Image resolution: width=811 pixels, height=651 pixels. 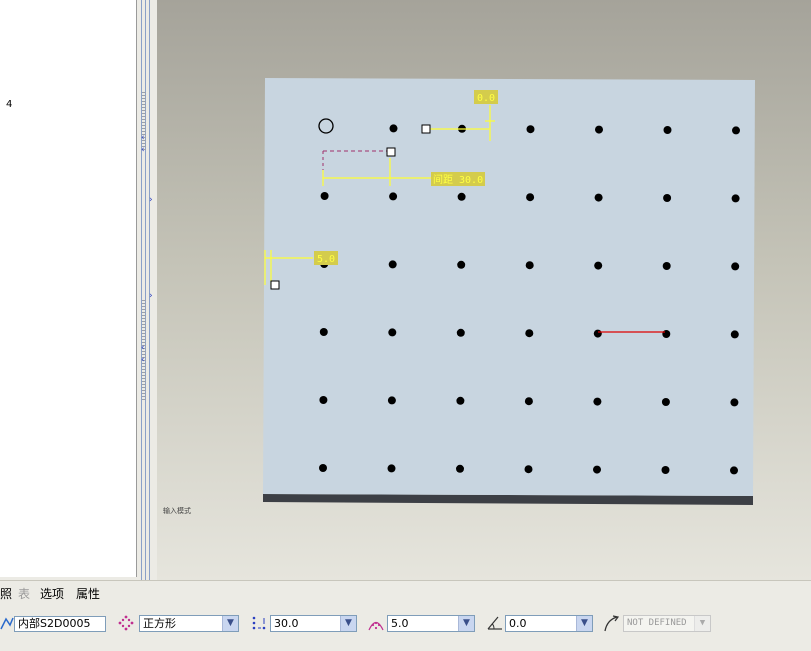 What do you see at coordinates (143, 290) in the screenshot?
I see `splitter-rail` at bounding box center [143, 290].